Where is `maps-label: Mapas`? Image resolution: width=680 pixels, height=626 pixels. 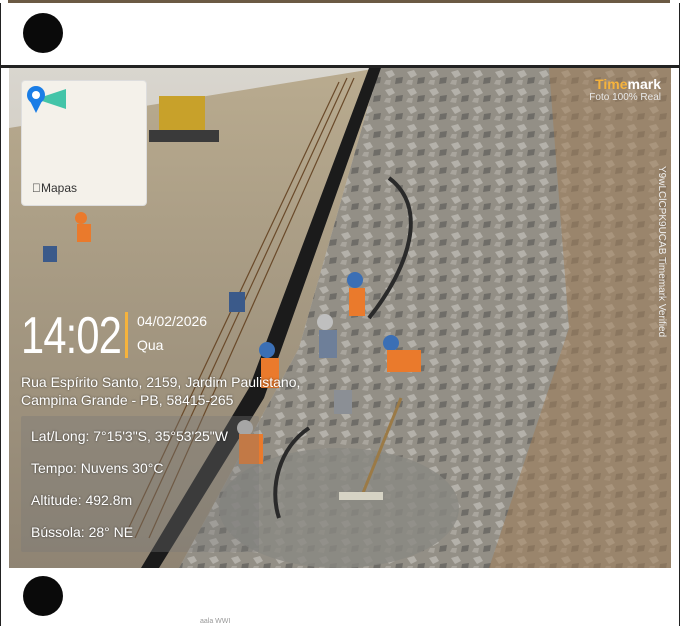
maps-label: Mapas is located at coordinates (54, 188).